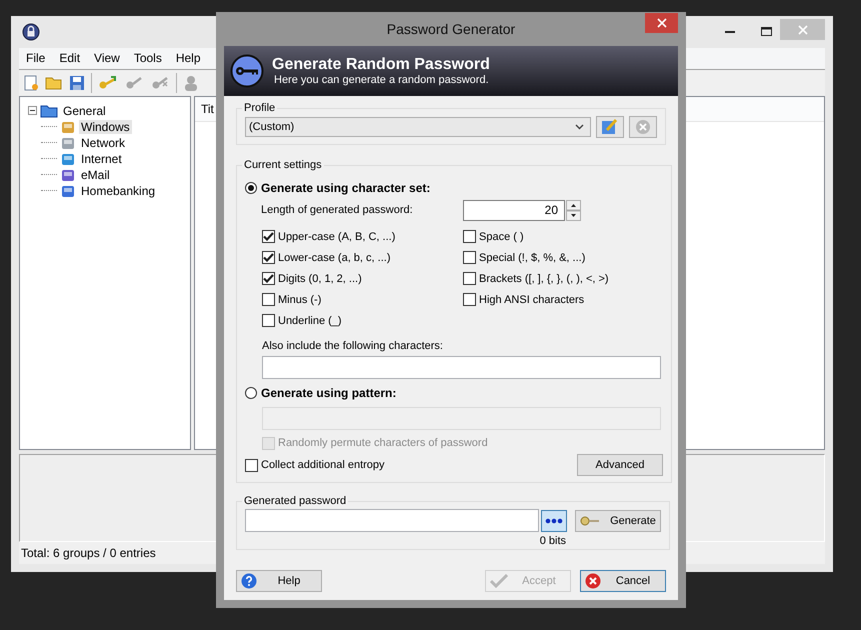 Image resolution: width=861 pixels, height=630 pixels. I want to click on tree-item: General, so click(84, 111).